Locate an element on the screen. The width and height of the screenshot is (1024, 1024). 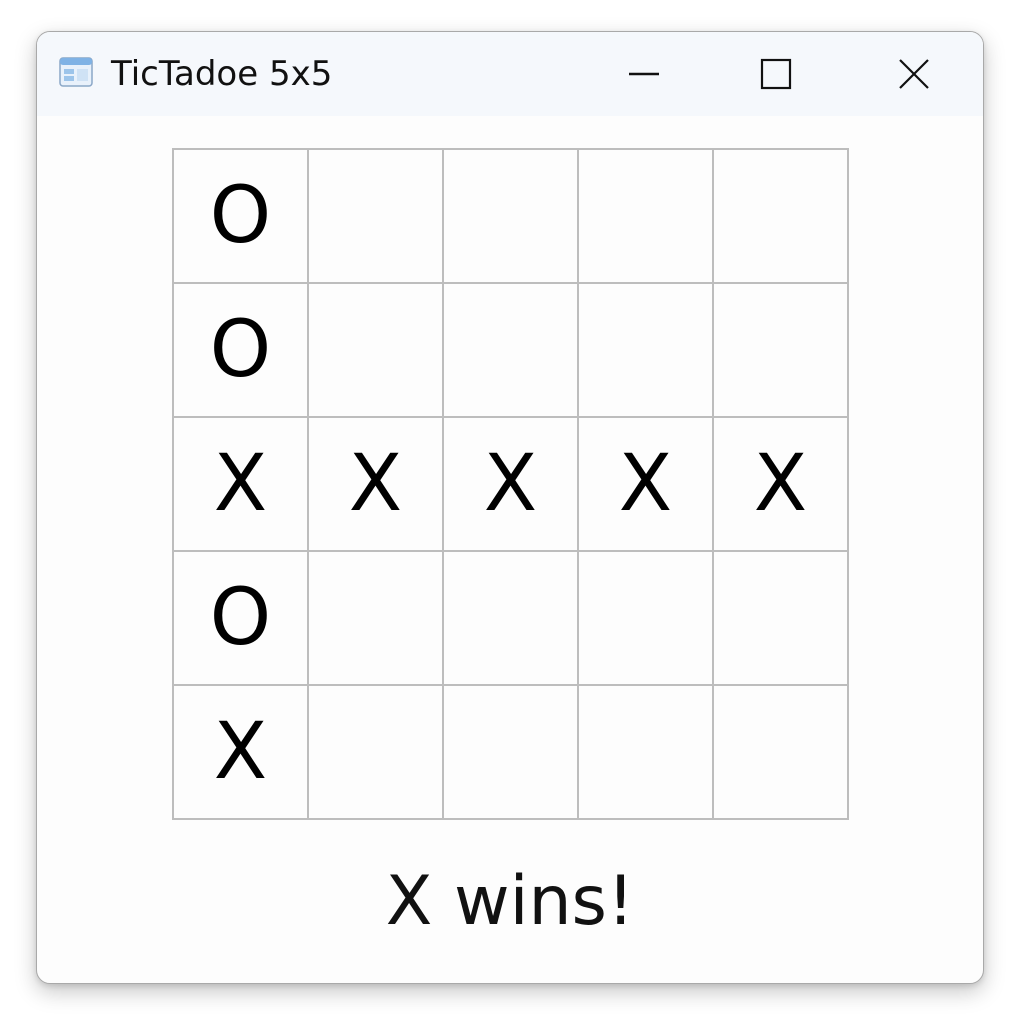
board-cell-r4c3 is located at coordinates (511, 619).